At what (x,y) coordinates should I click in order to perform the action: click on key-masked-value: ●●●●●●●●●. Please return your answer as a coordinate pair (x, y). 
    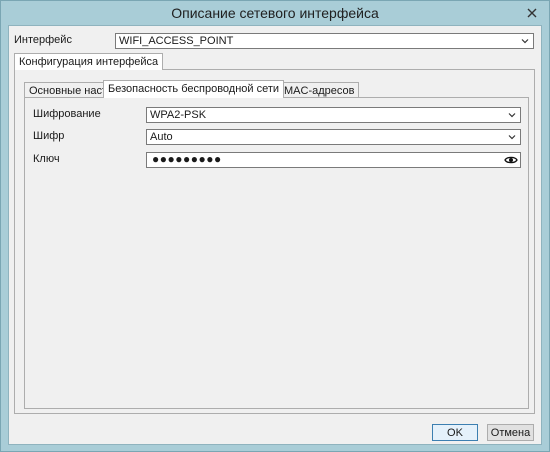
    Looking at the image, I should click on (187, 159).